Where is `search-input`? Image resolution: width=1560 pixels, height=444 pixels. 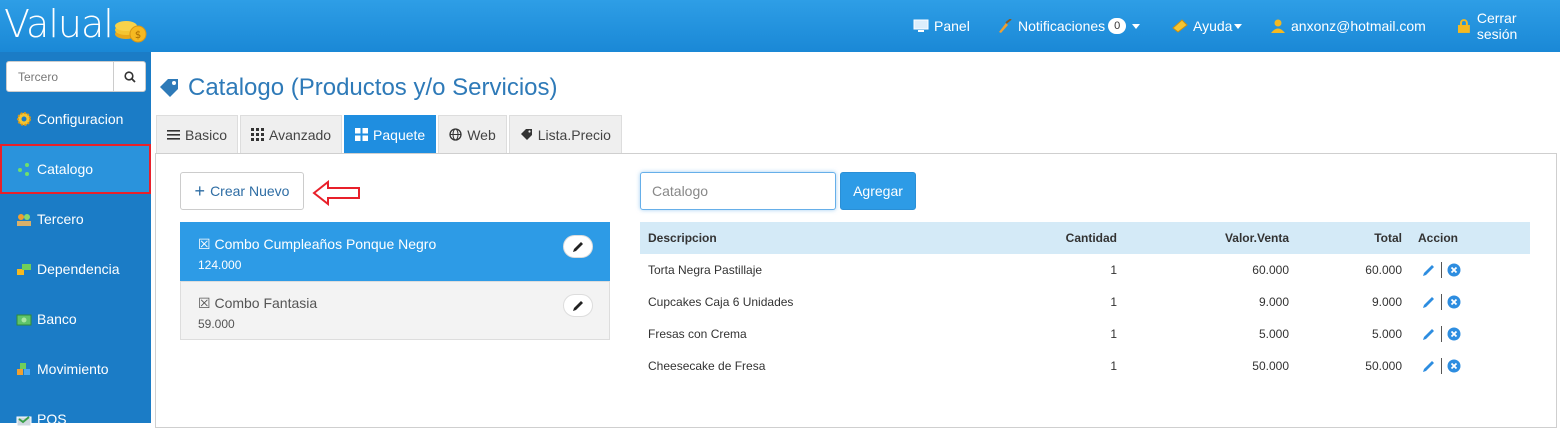 search-input is located at coordinates (61, 76).